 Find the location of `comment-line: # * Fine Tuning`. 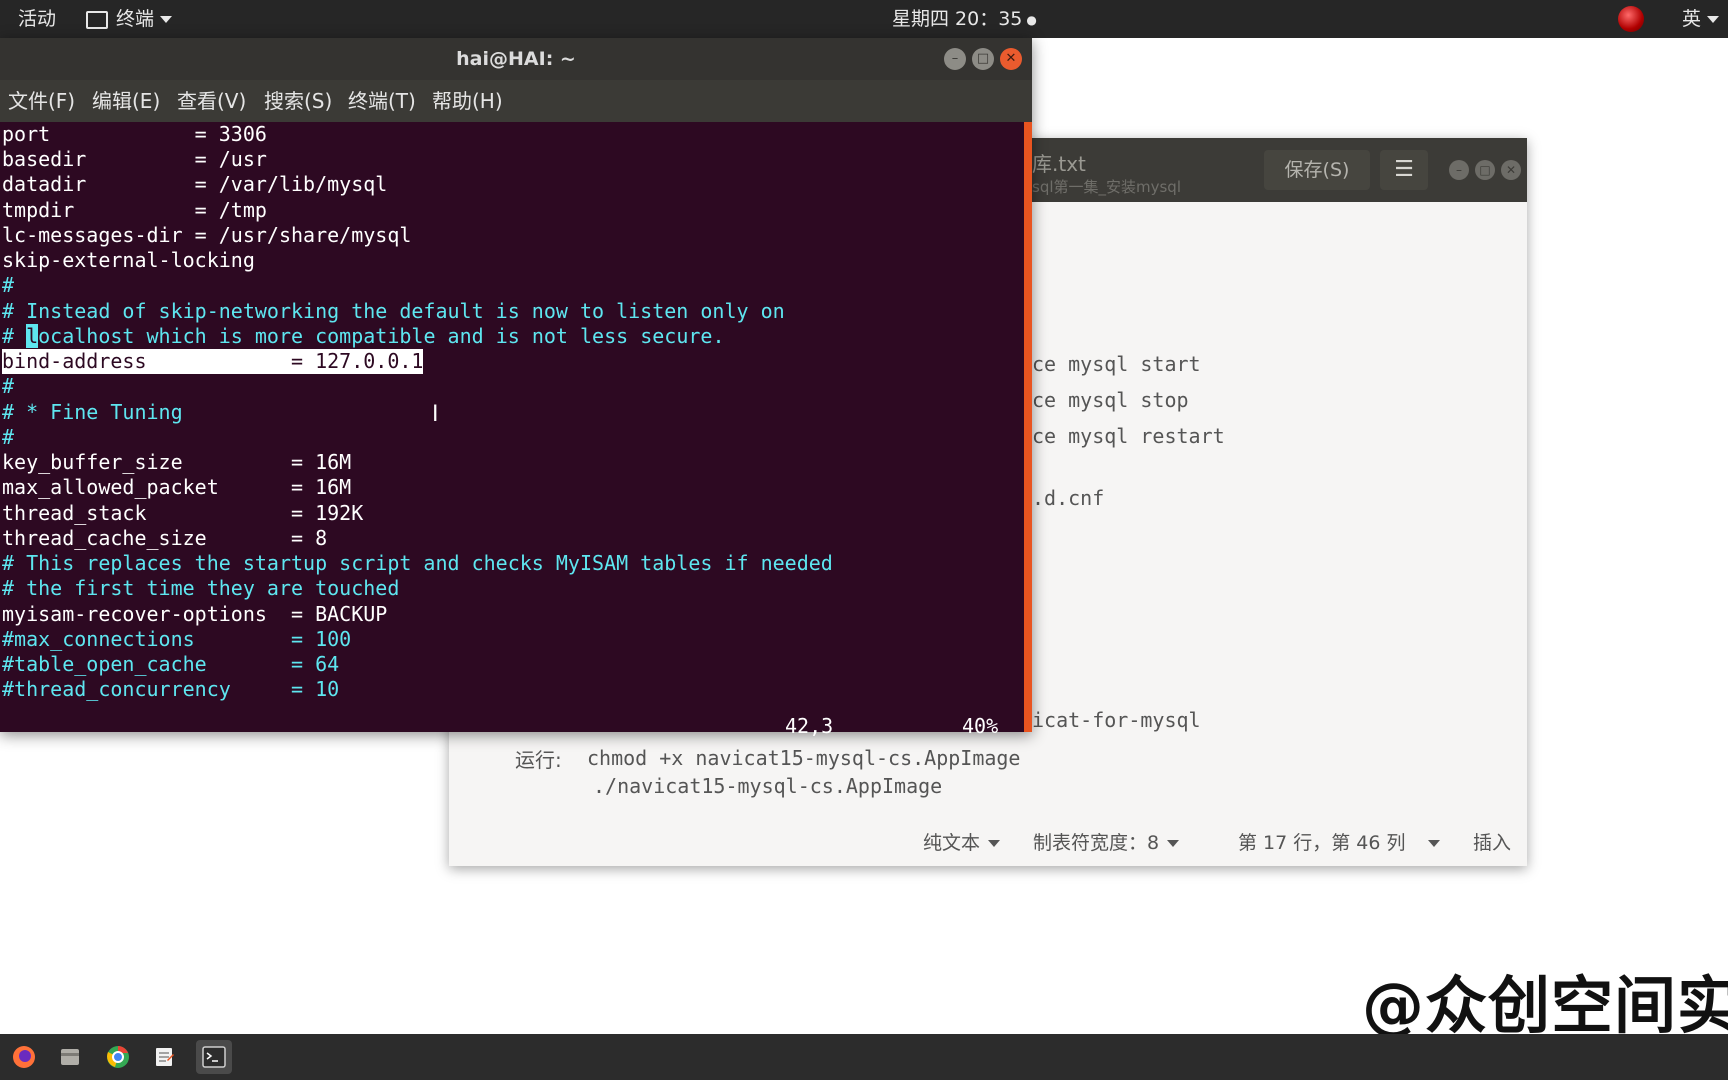

comment-line: # * Fine Tuning is located at coordinates (92, 412).